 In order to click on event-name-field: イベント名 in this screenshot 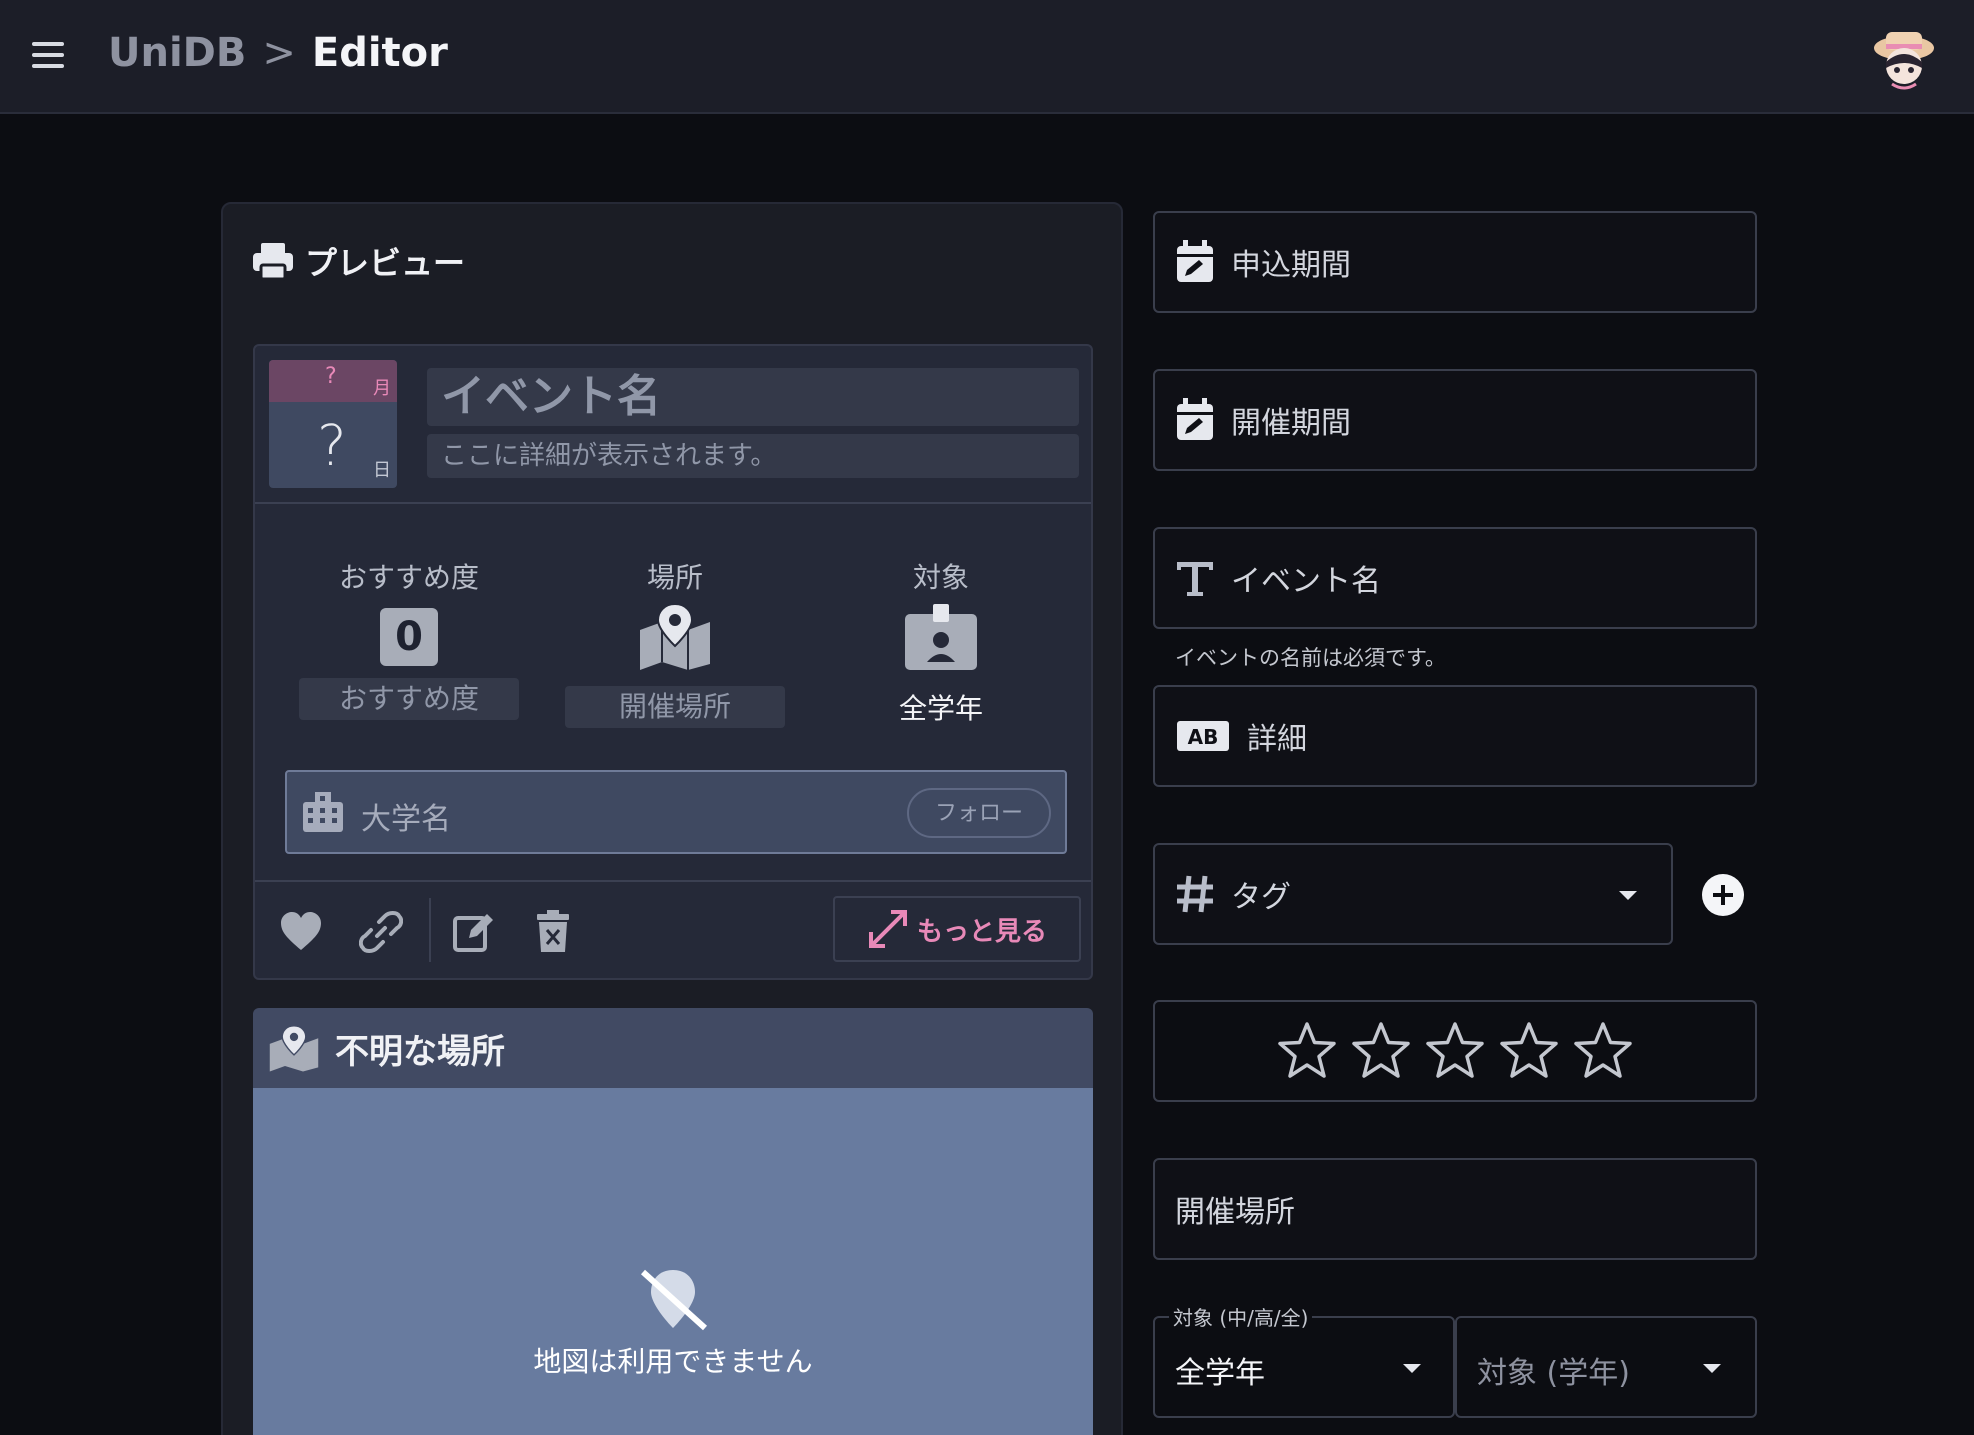, I will do `click(1455, 578)`.